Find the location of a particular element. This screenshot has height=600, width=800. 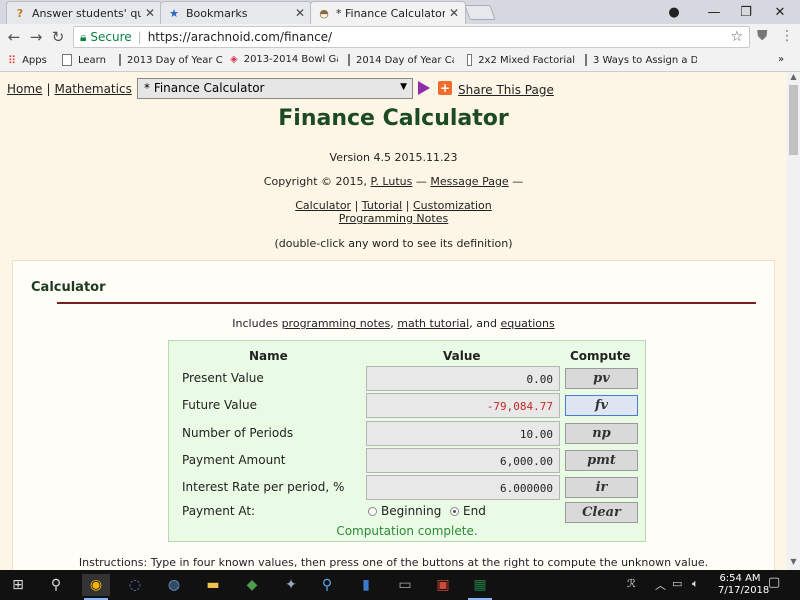

mathematics-link: Mathematics is located at coordinates (92, 89).